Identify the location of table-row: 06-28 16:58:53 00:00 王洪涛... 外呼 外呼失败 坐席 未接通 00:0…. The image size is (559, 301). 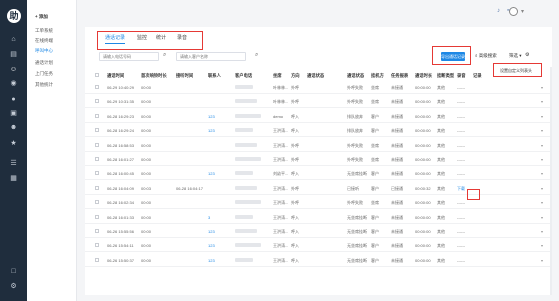
(318, 145).